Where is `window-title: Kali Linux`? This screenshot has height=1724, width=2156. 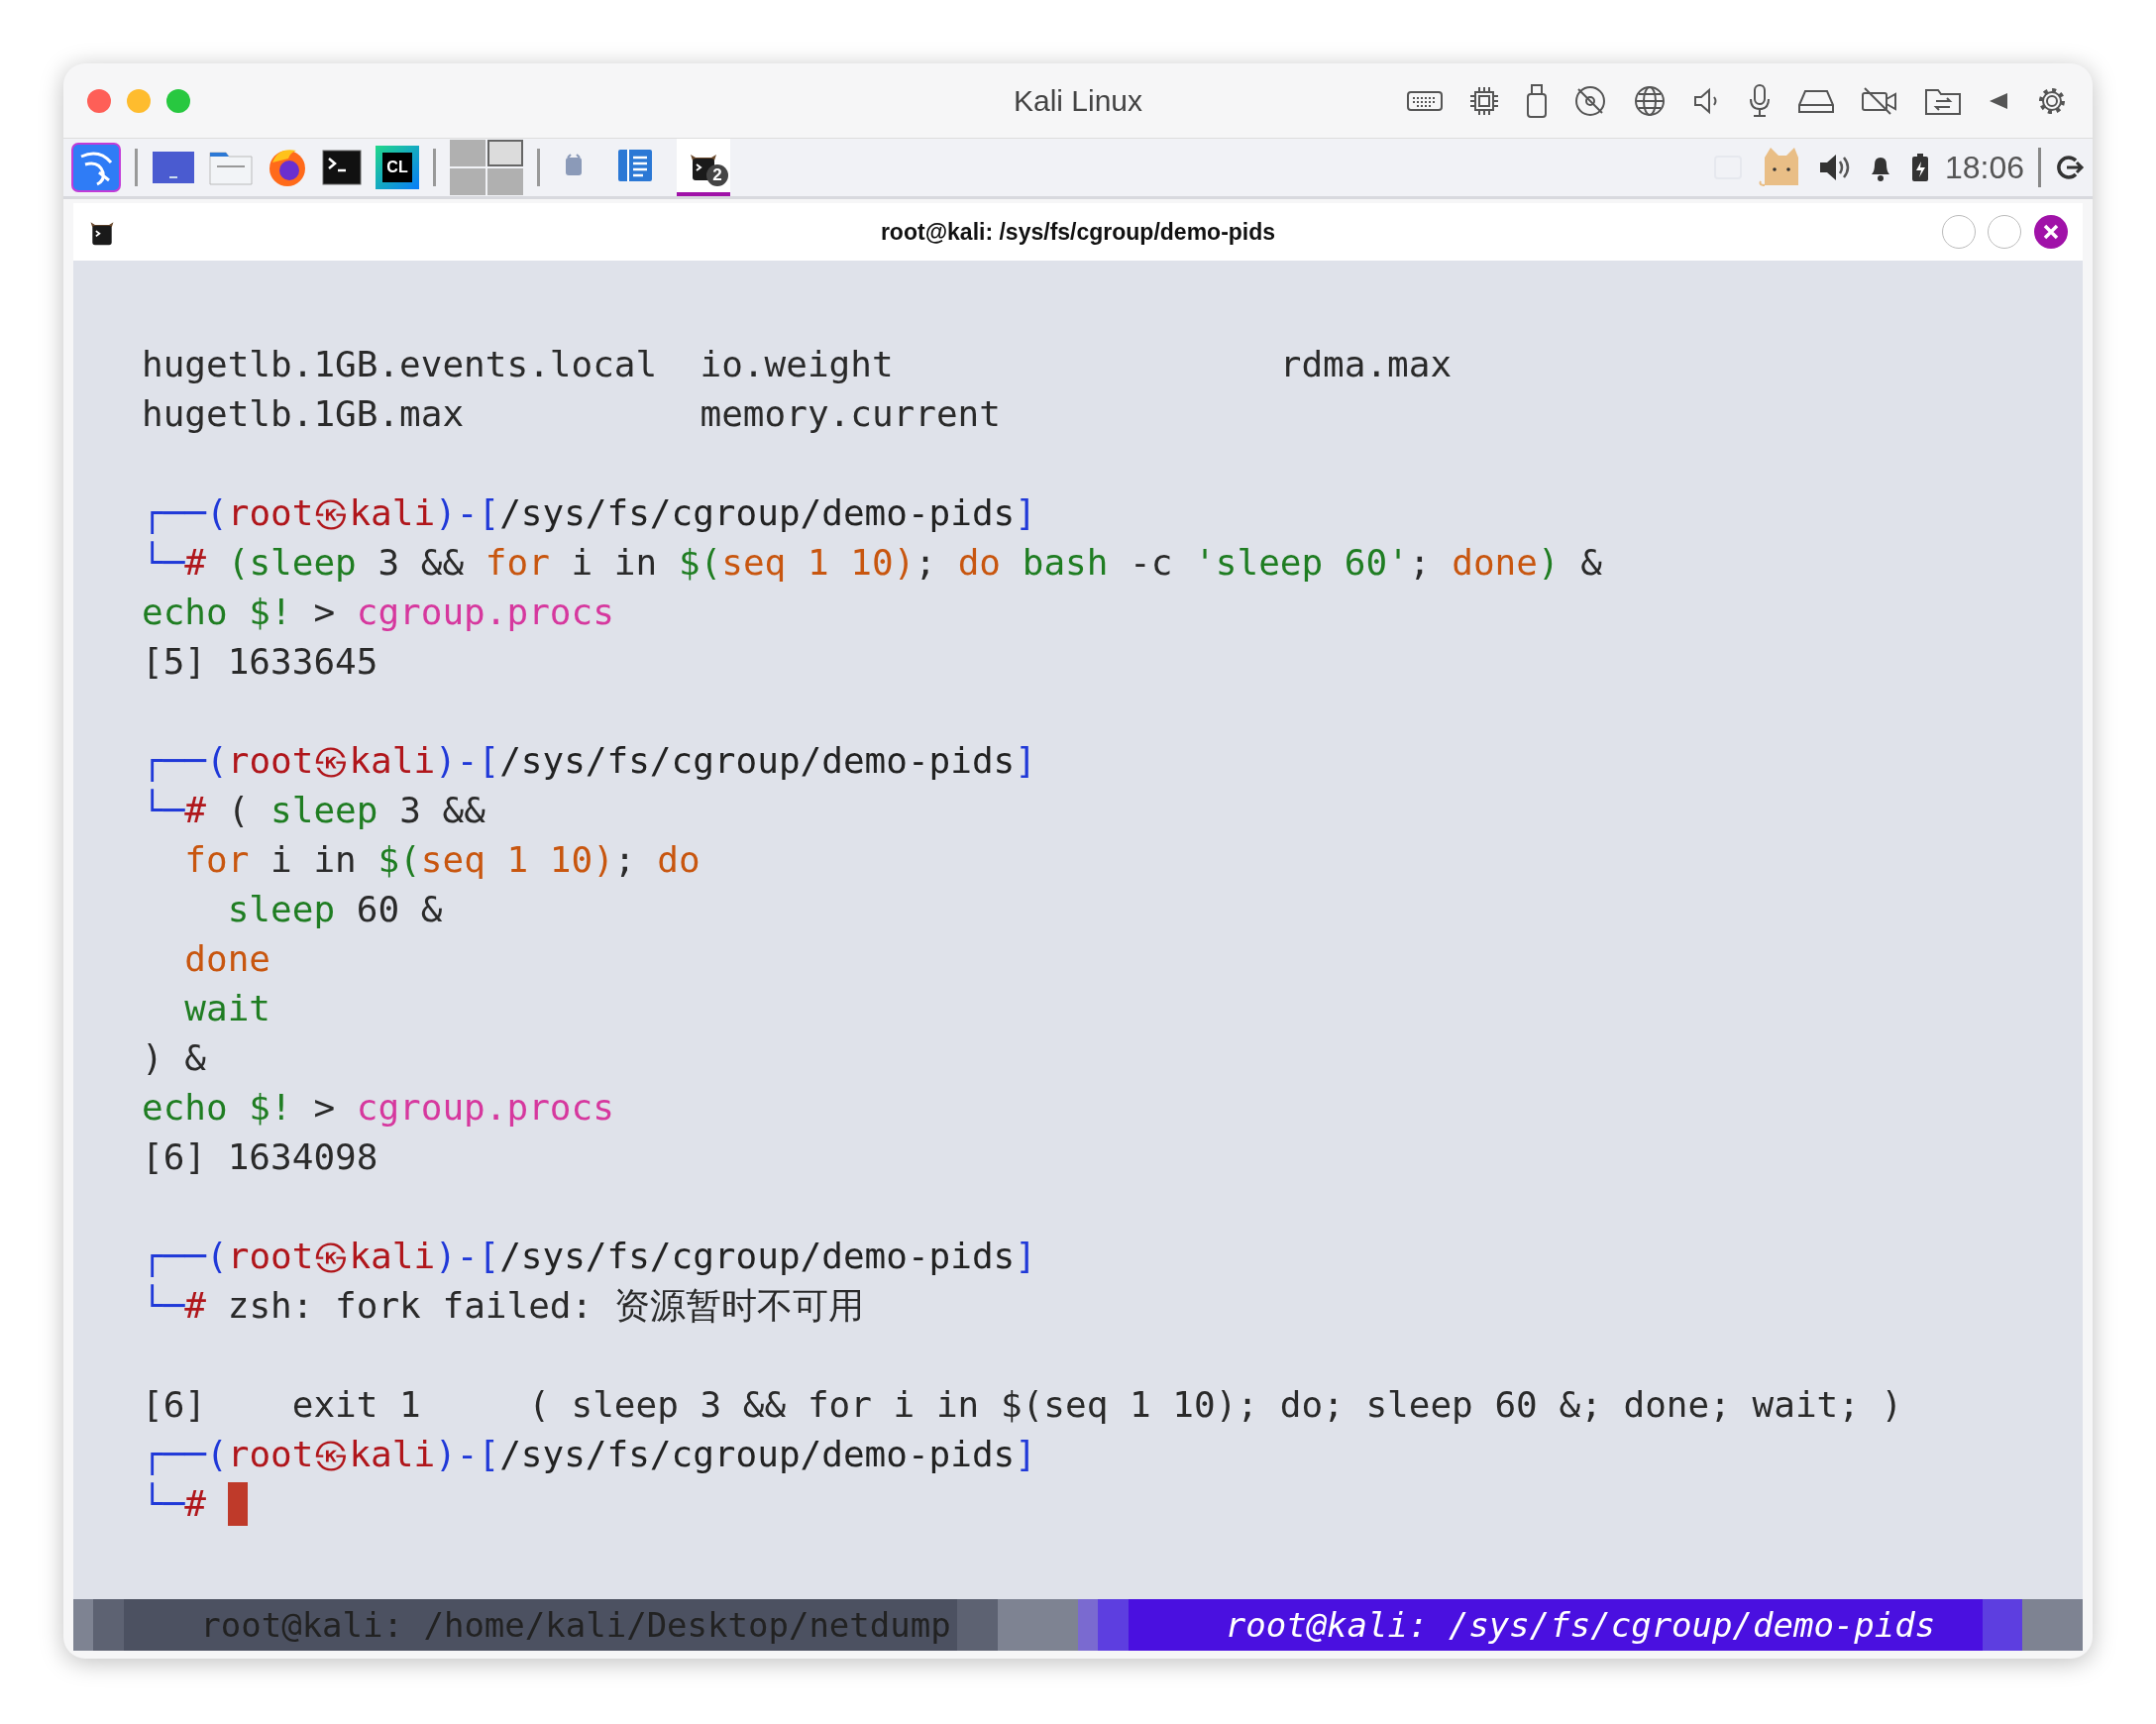
window-title: Kali Linux is located at coordinates (1078, 100).